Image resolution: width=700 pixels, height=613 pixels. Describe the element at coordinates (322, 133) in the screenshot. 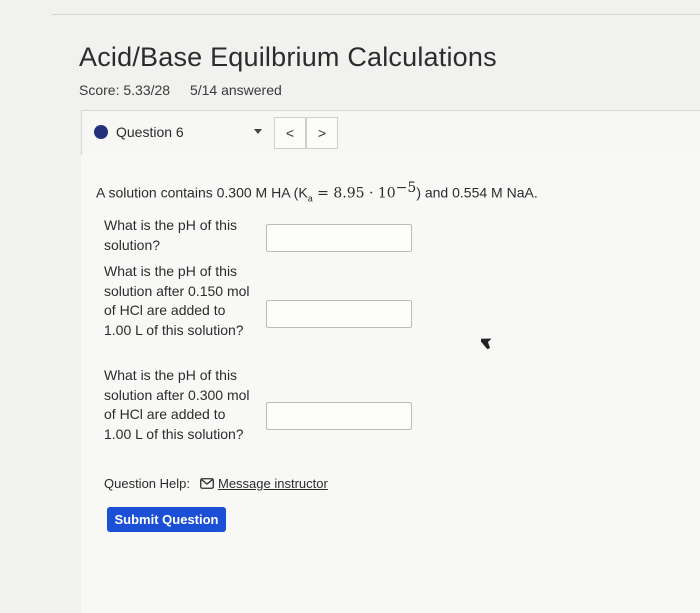

I see `next-question-button: >` at that location.